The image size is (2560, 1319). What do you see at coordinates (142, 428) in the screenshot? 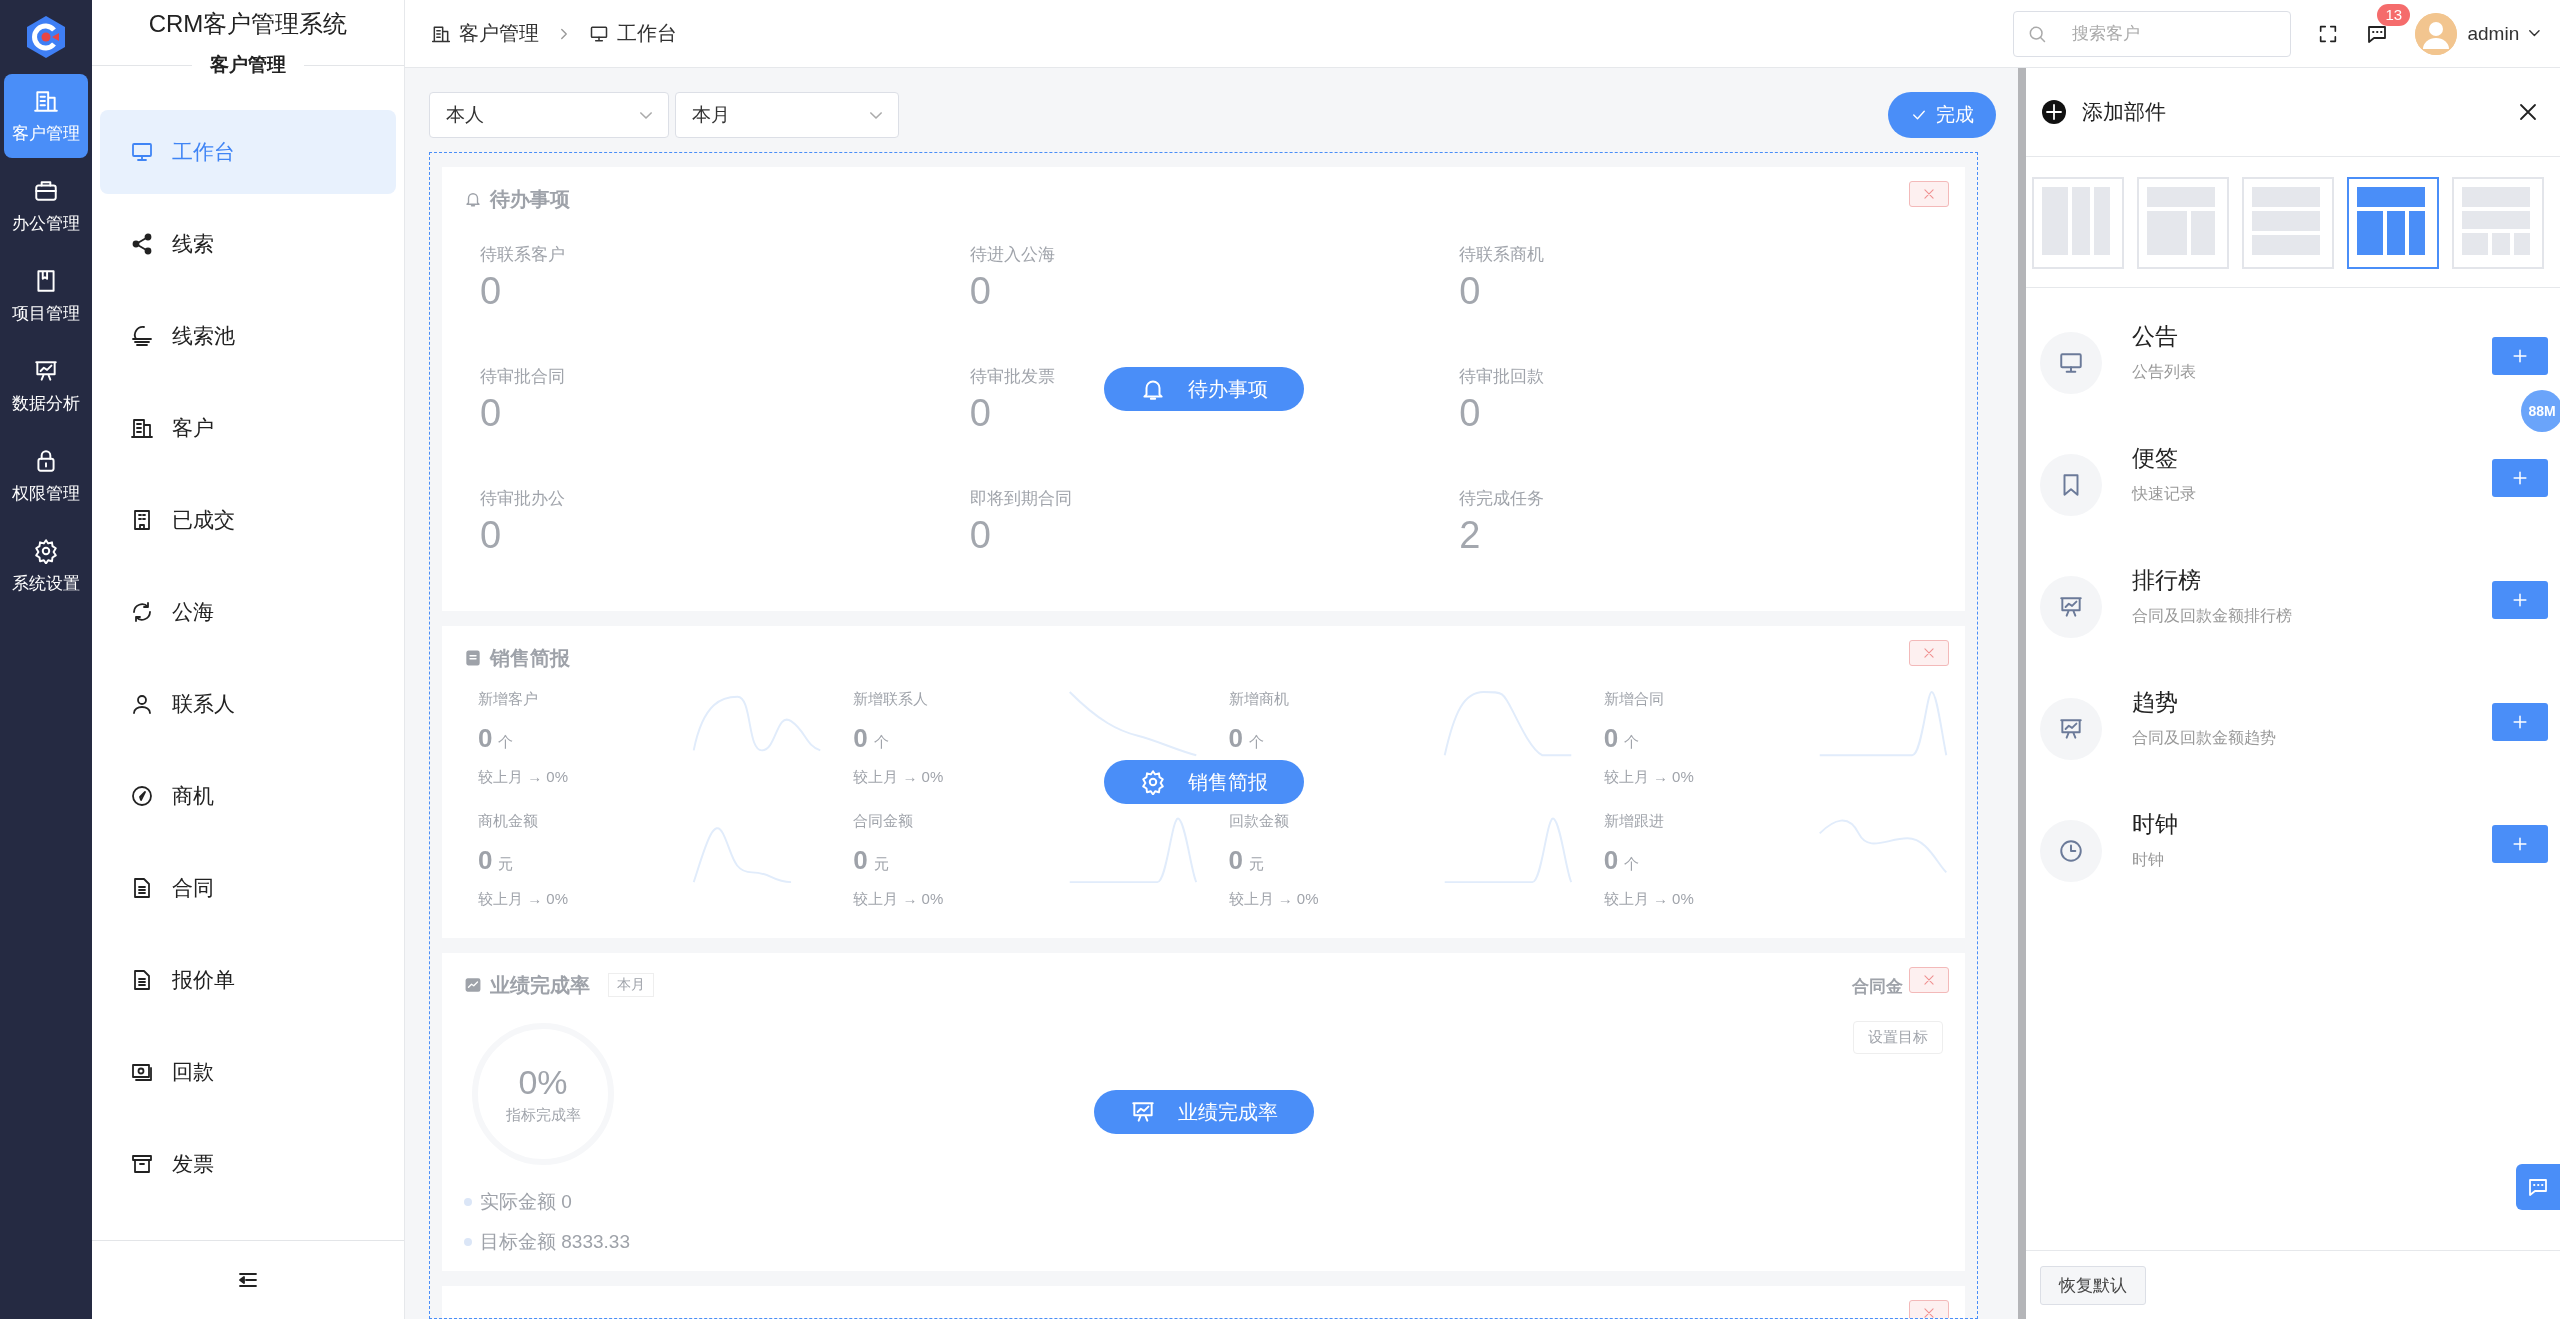
I see `building-icon` at bounding box center [142, 428].